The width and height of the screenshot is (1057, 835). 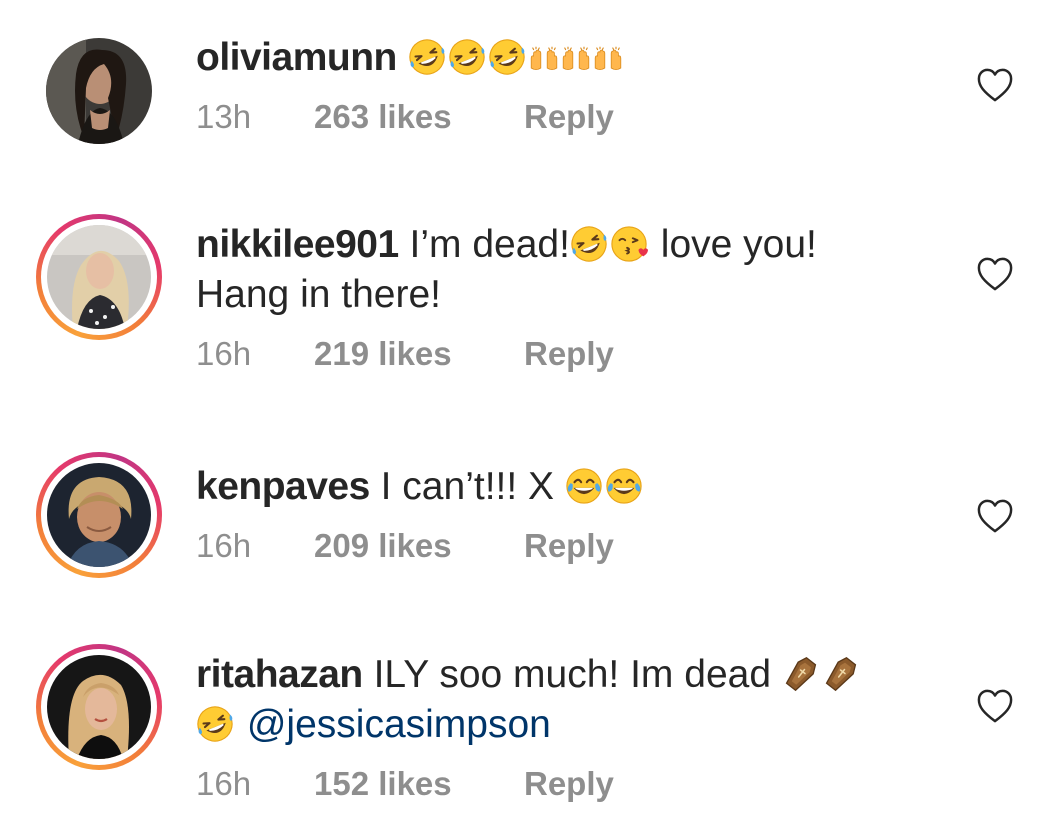 I want to click on comment-meta: 16h 152 likes Reply, so click(x=556, y=784).